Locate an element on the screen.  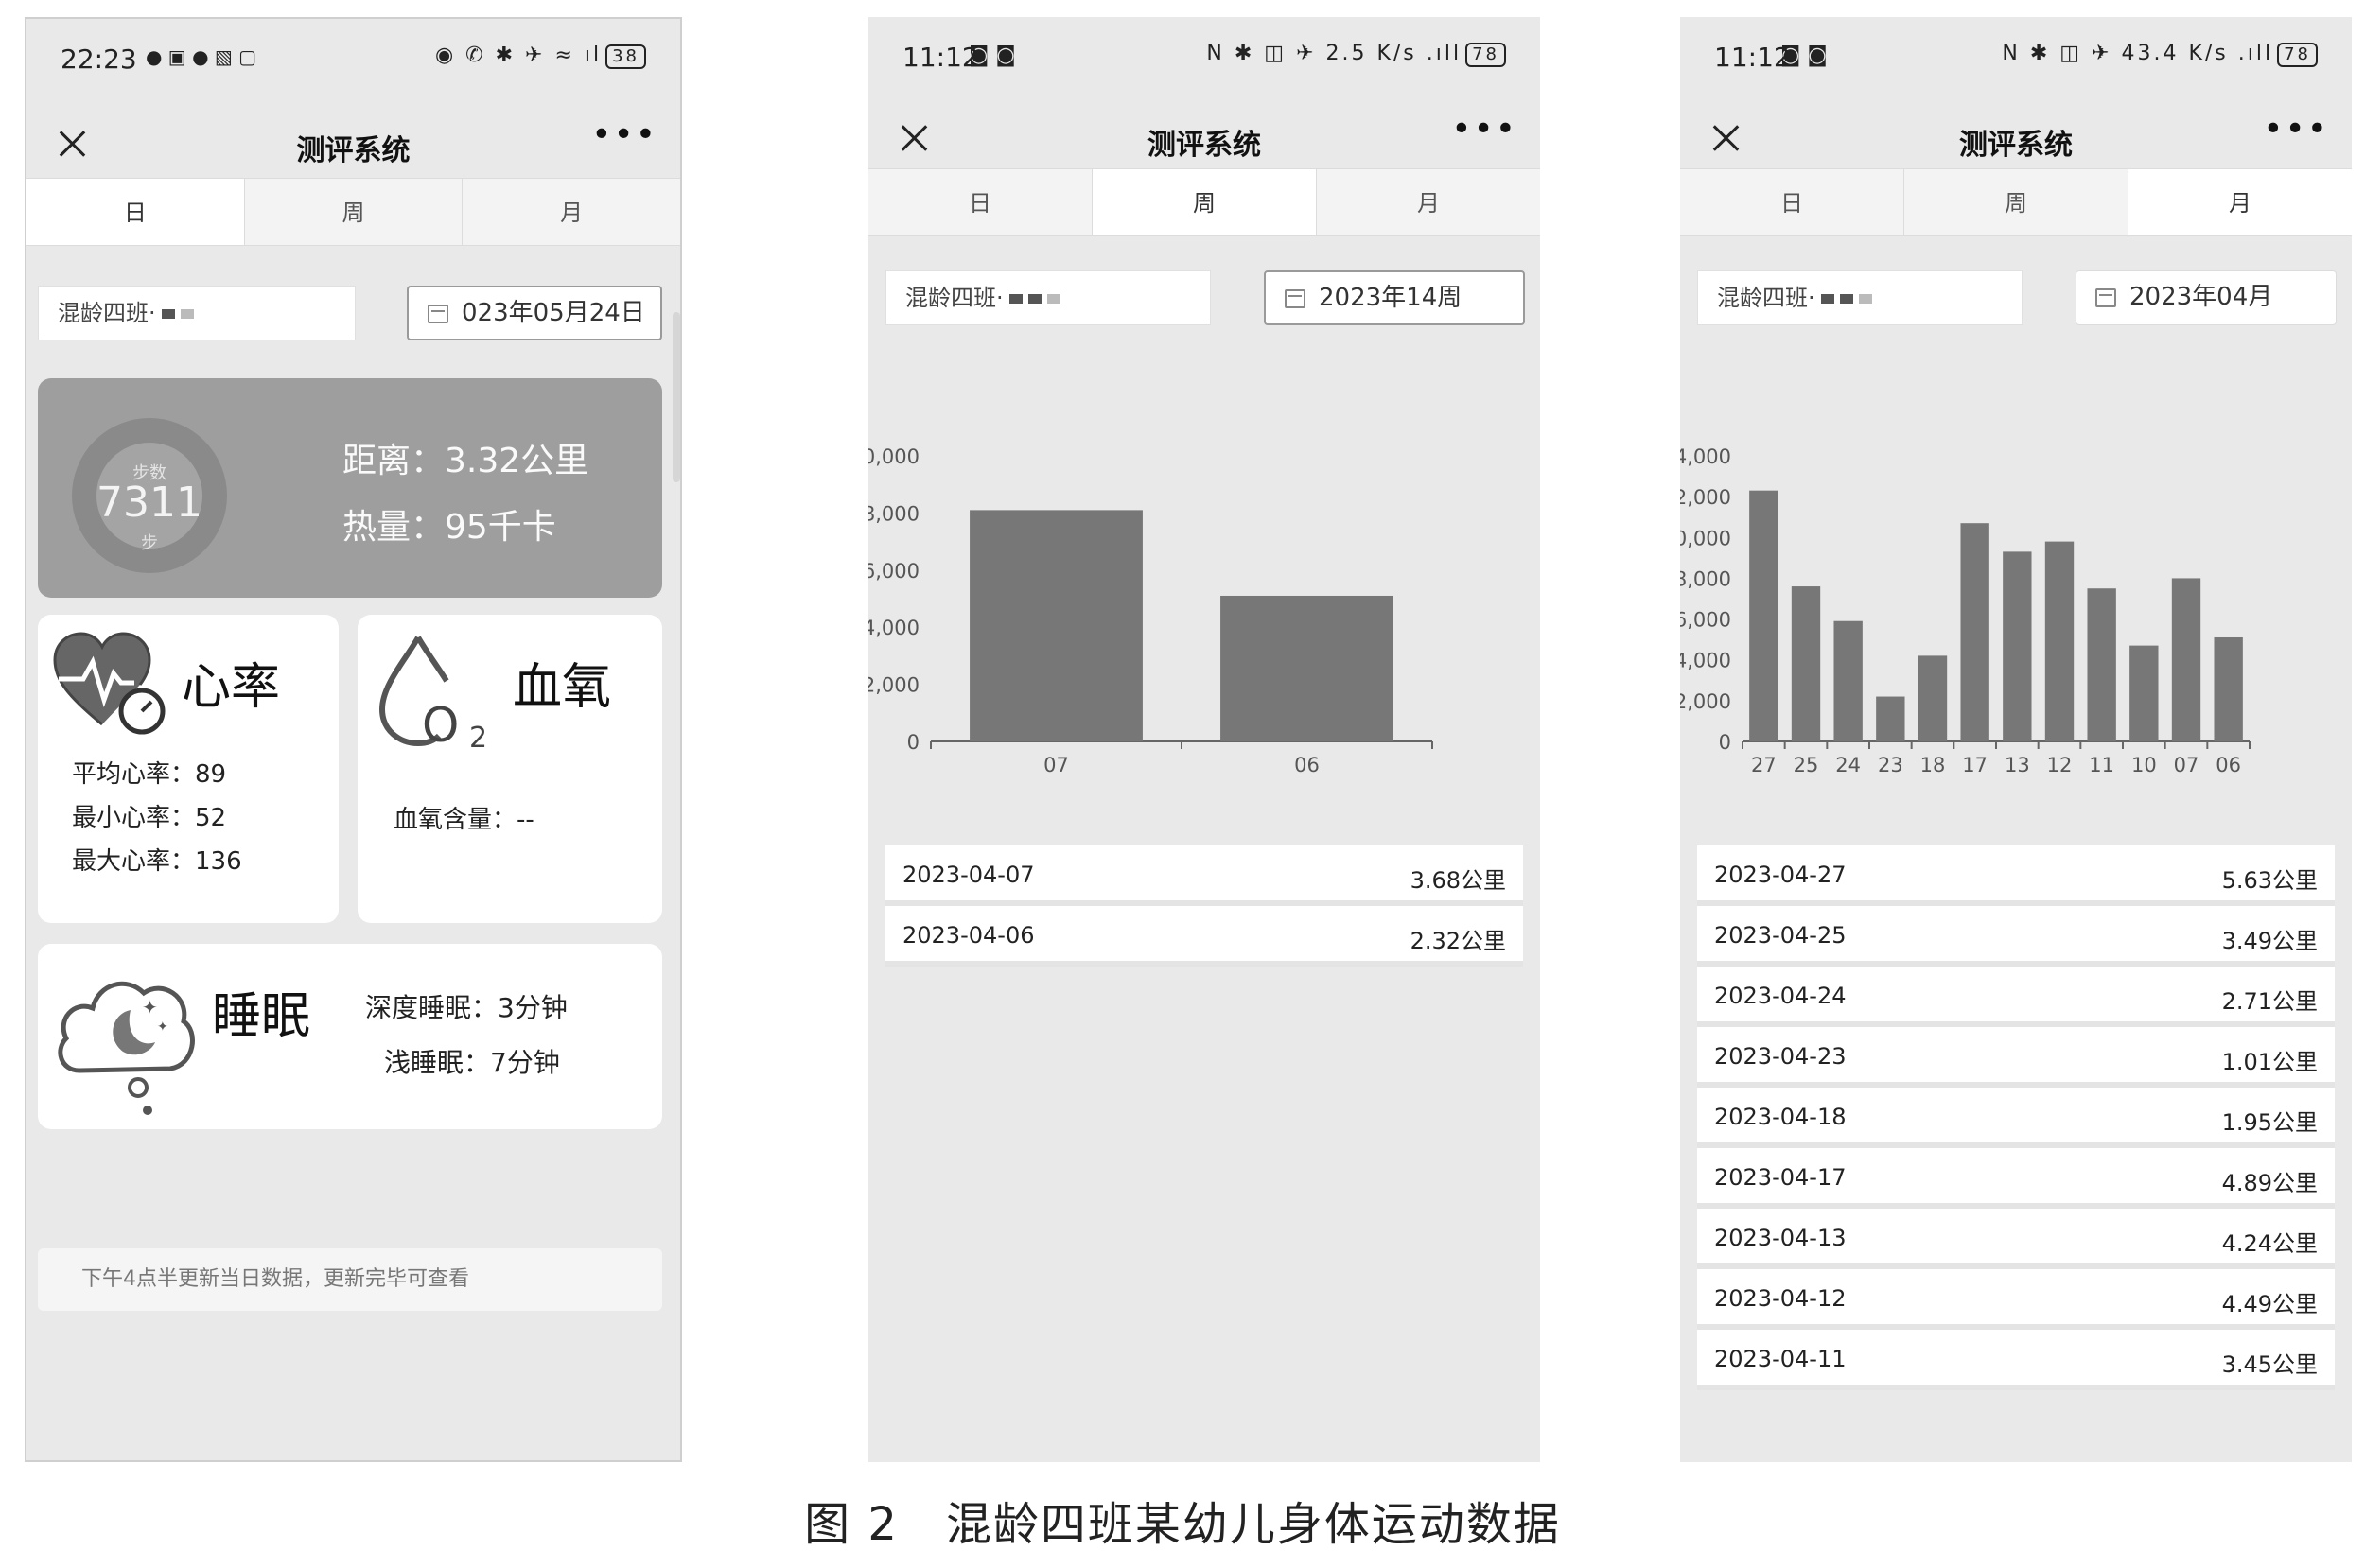
weekly-distance-chart: 0 2,000 4,000 6,000 8,000 0,000 07 06 is located at coordinates (1150, 610).